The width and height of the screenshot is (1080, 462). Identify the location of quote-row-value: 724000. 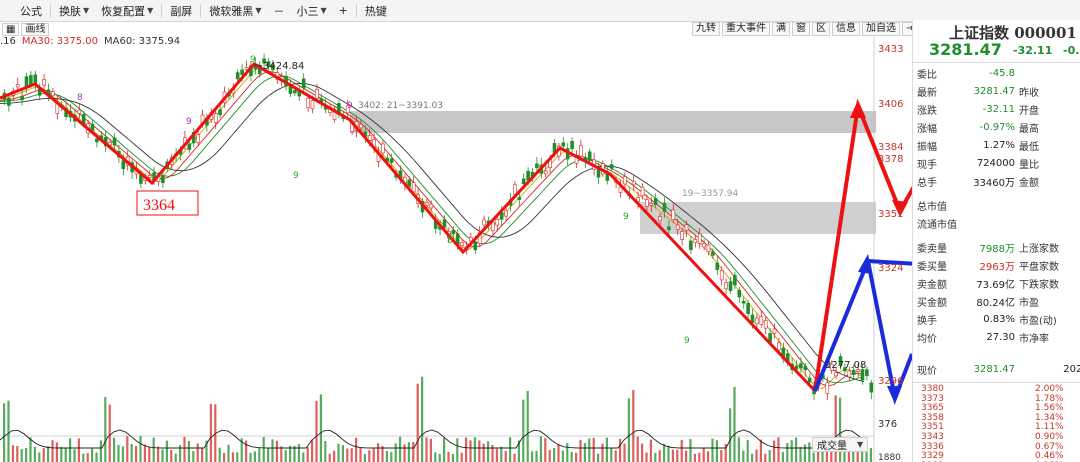
(995, 163).